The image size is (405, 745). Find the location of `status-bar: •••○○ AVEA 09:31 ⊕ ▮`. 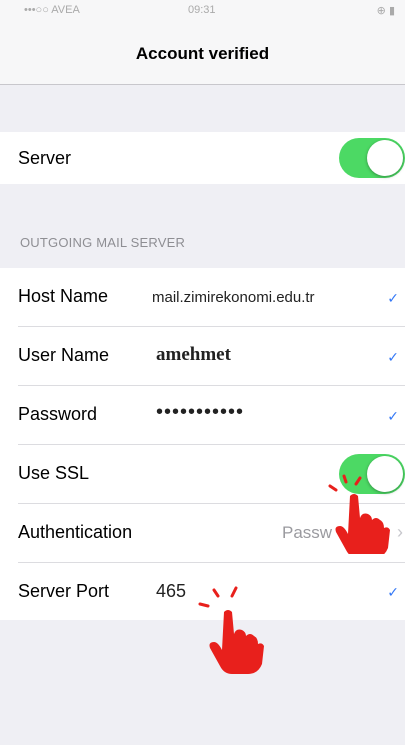

status-bar: •••○○ AVEA 09:31 ⊕ ▮ is located at coordinates (202, 11).